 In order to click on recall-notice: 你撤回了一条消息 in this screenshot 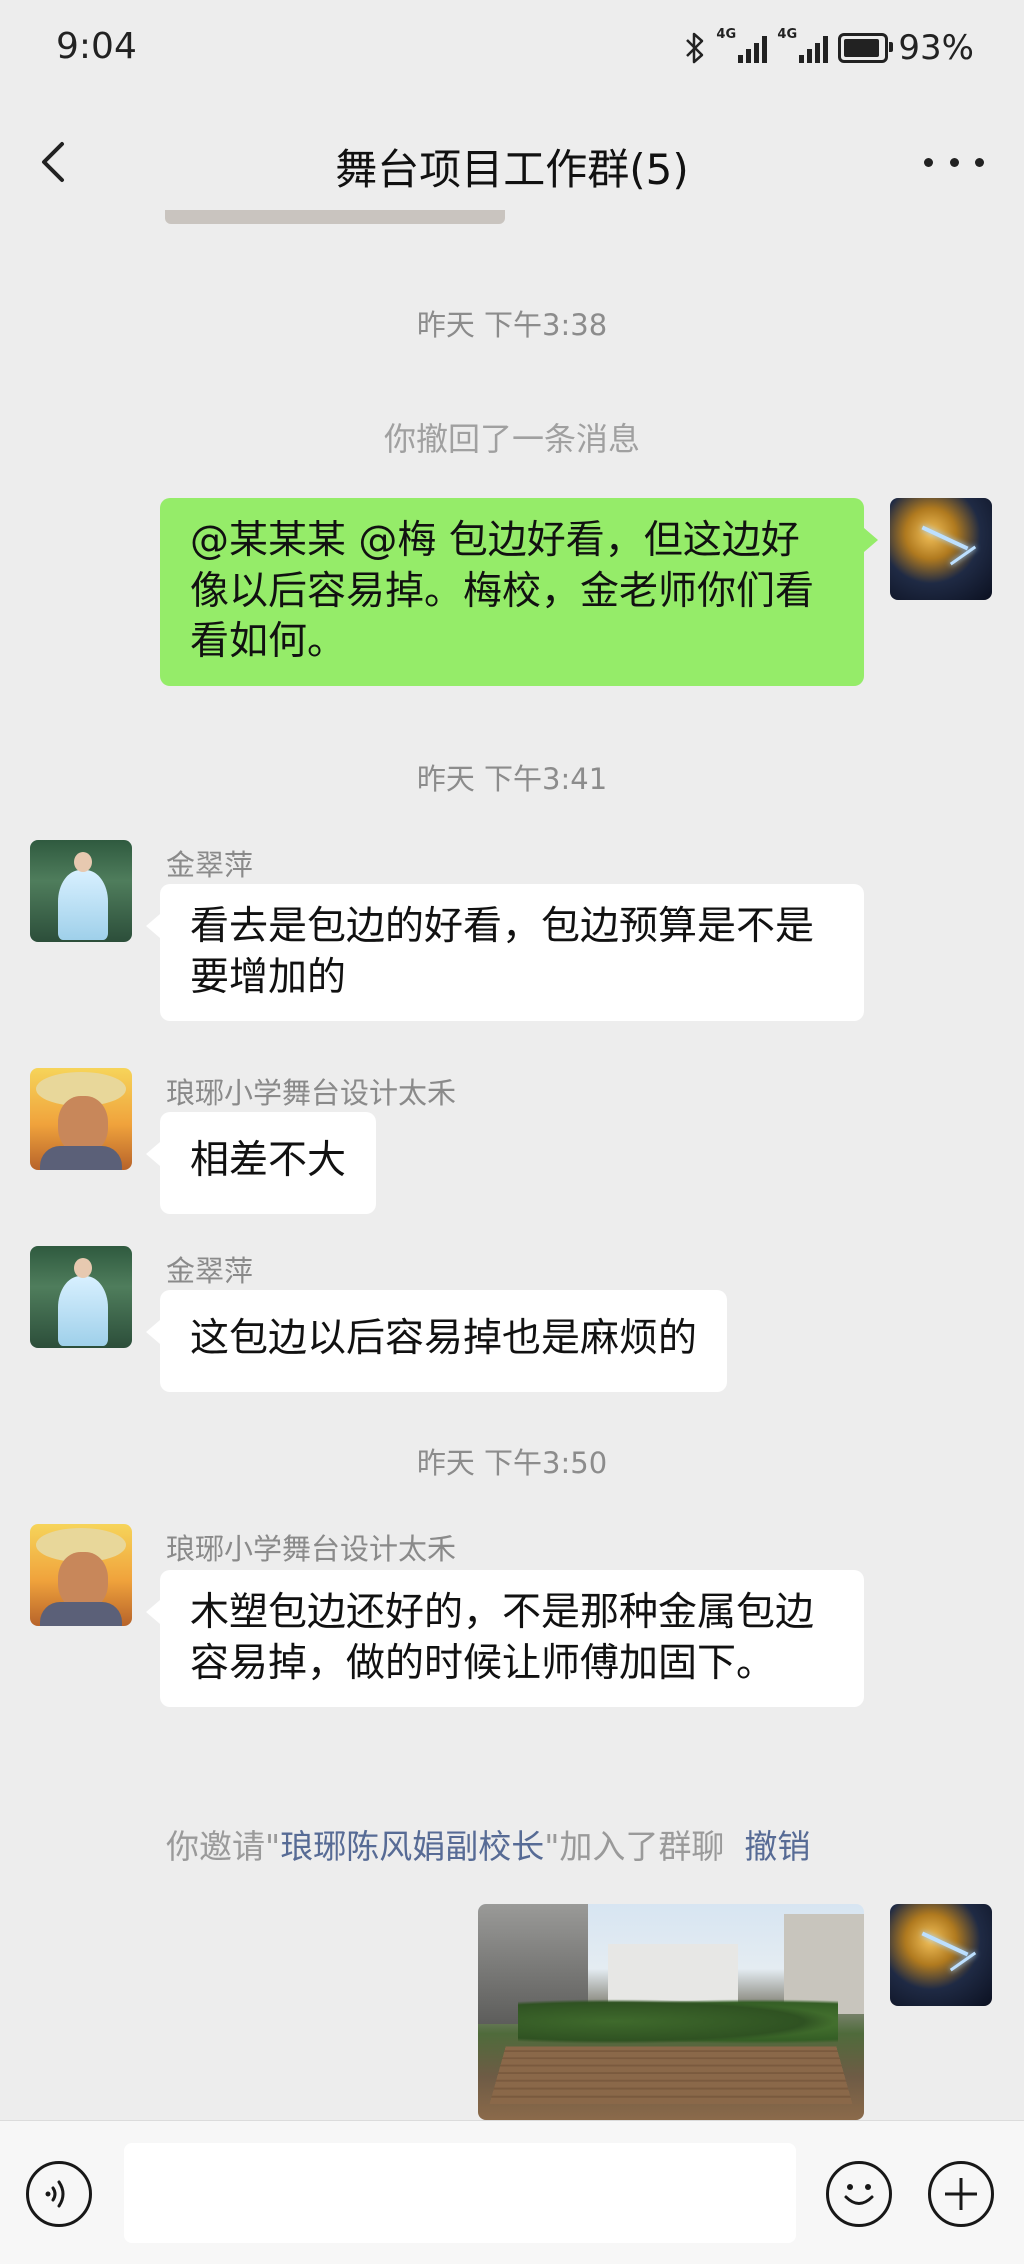, I will do `click(511, 439)`.